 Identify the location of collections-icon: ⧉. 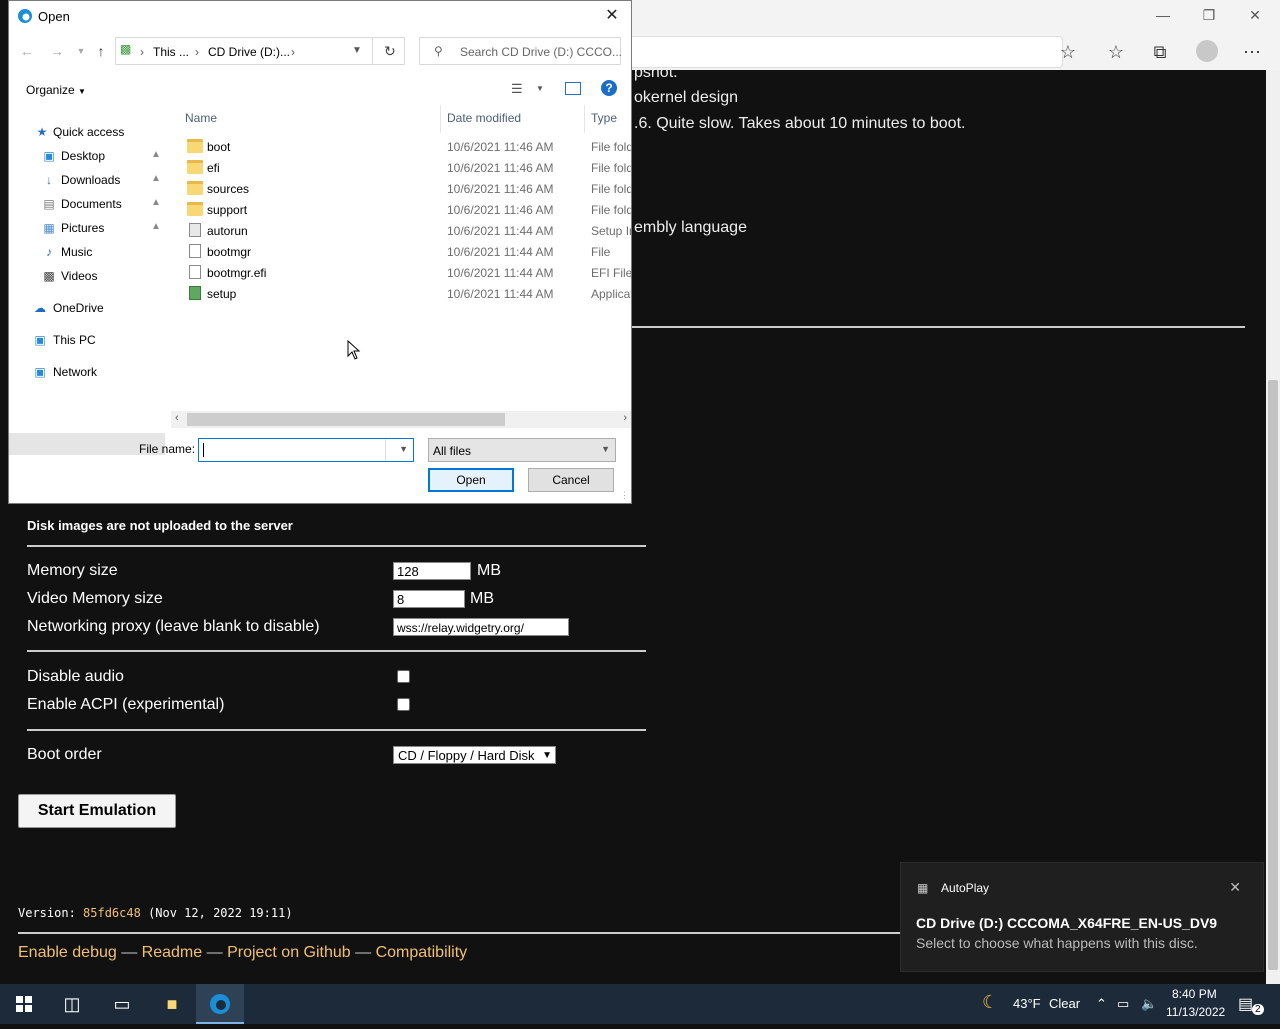
(1160, 52).